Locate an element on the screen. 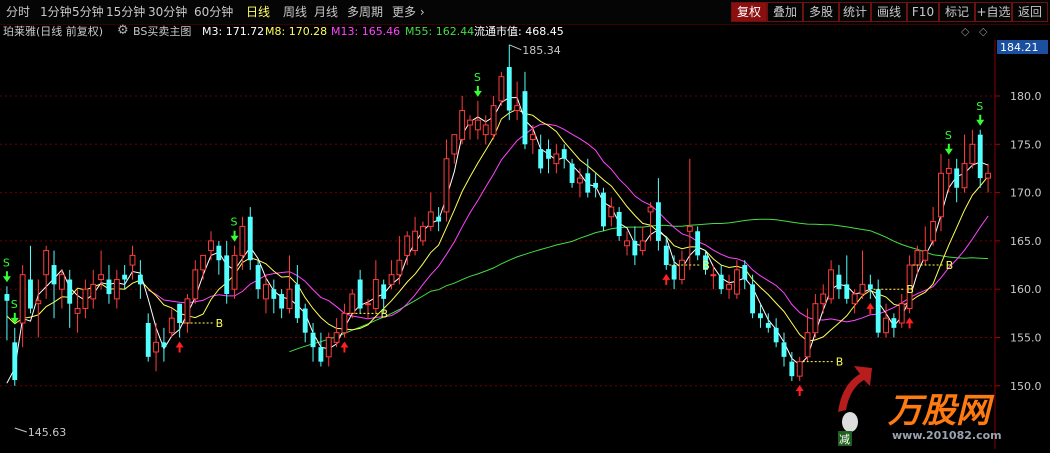  toolbar-button-1: 叠加 is located at coordinates (785, 12).